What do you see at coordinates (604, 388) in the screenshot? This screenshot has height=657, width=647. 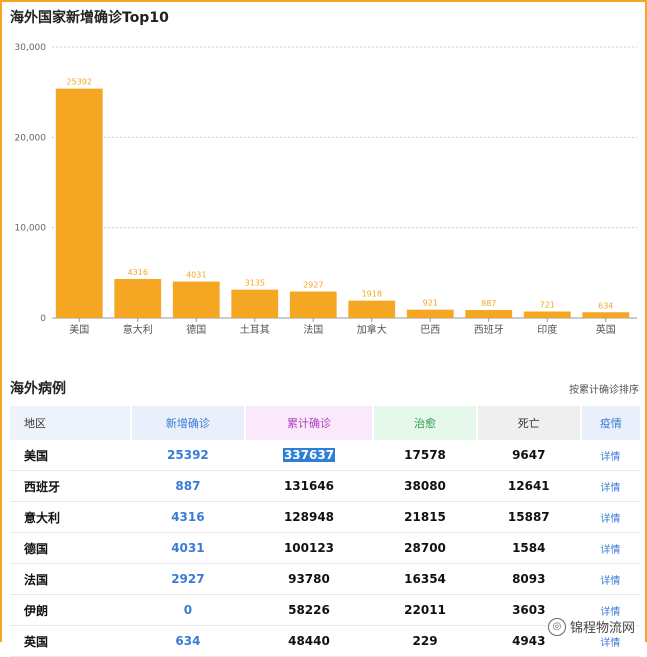 I see `sort-by-total-link: 按累计确诊排序` at bounding box center [604, 388].